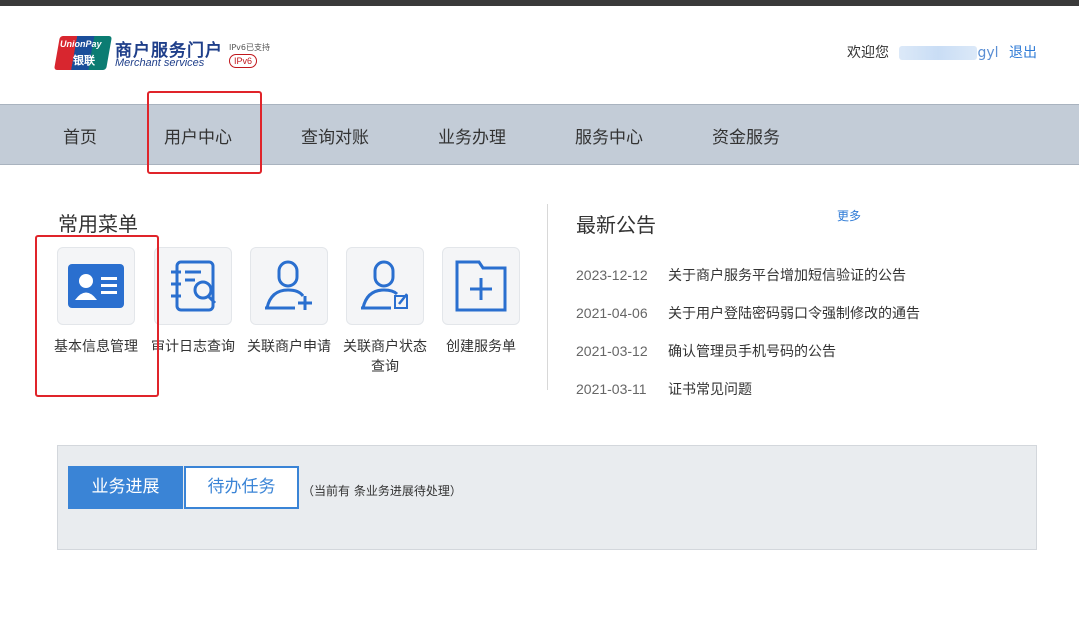  I want to click on nav-item-service-center: 服务中心, so click(609, 135).